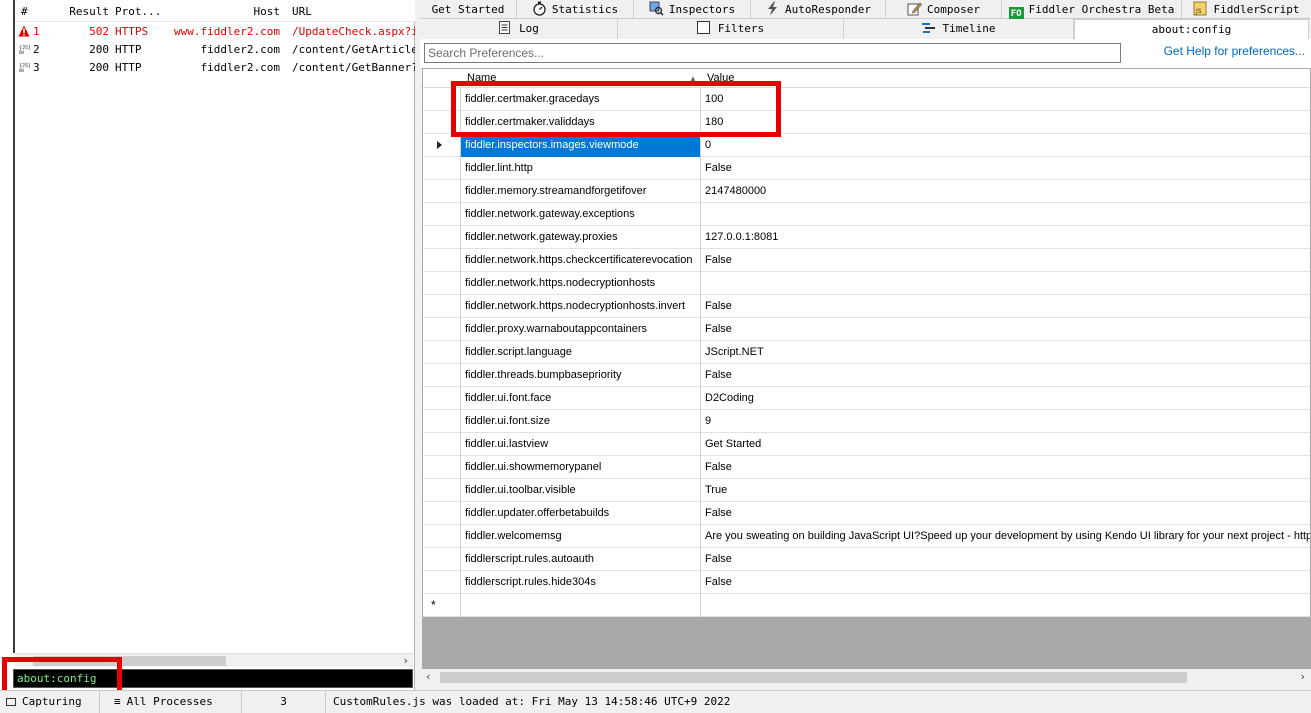 The height and width of the screenshot is (713, 1311). What do you see at coordinates (866, 421) in the screenshot?
I see `preference-row: fiddler.ui.font.size 9` at bounding box center [866, 421].